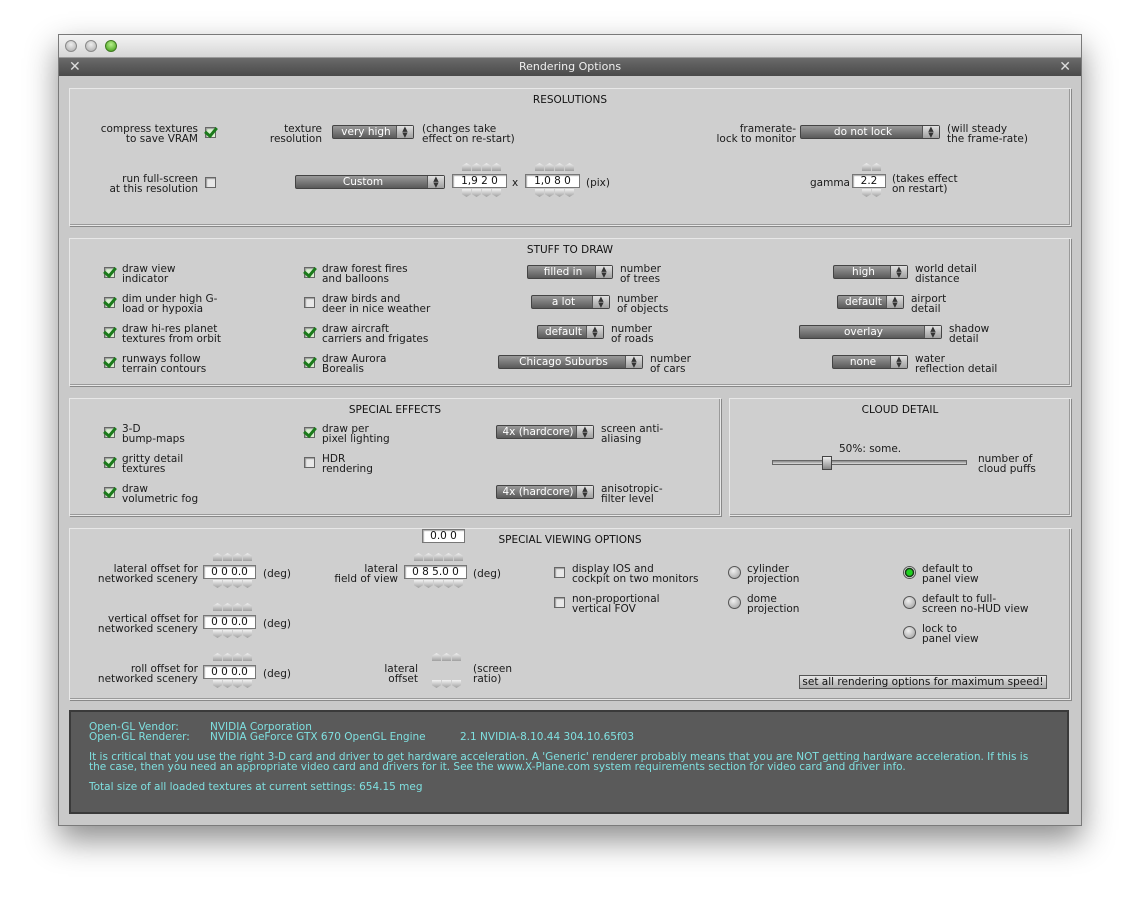  Describe the element at coordinates (75, 67) in the screenshot. I see `close-icon: ✕` at that location.